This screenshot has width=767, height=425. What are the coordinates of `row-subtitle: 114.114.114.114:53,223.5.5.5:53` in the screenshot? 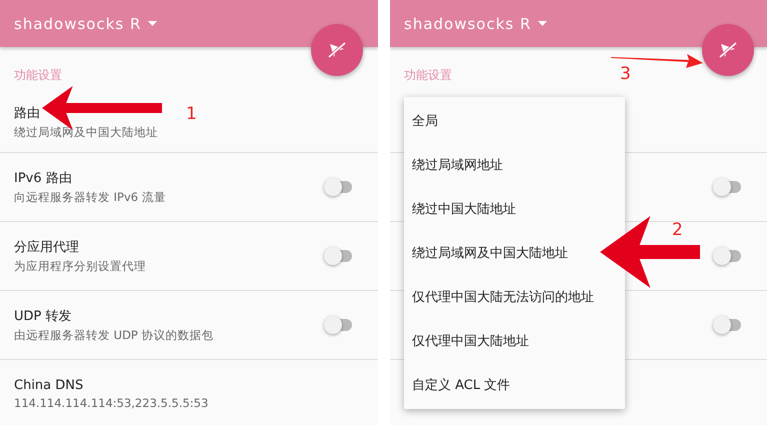 It's located at (111, 403).